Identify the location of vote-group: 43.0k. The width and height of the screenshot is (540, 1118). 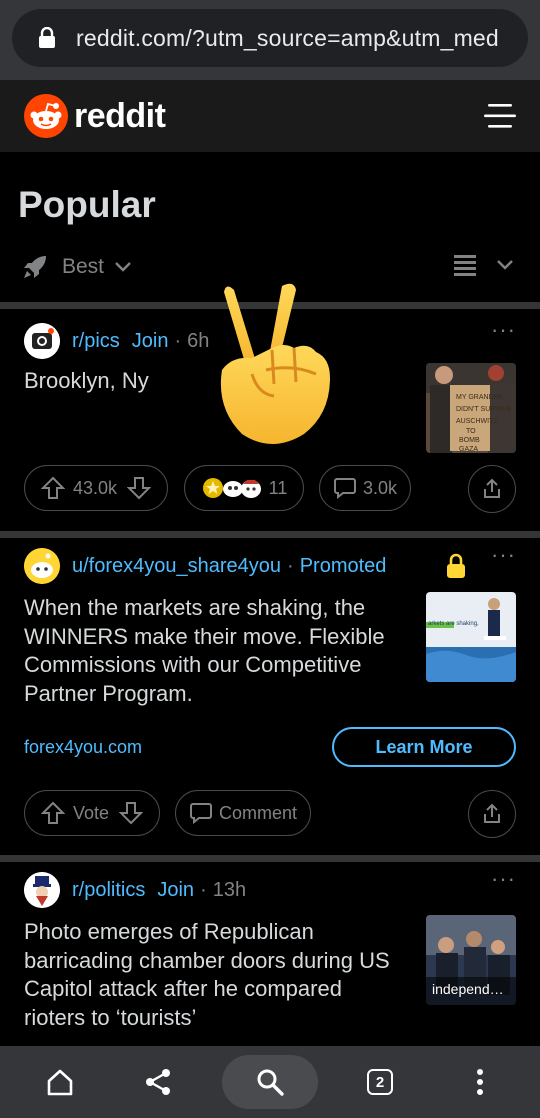
(96, 488).